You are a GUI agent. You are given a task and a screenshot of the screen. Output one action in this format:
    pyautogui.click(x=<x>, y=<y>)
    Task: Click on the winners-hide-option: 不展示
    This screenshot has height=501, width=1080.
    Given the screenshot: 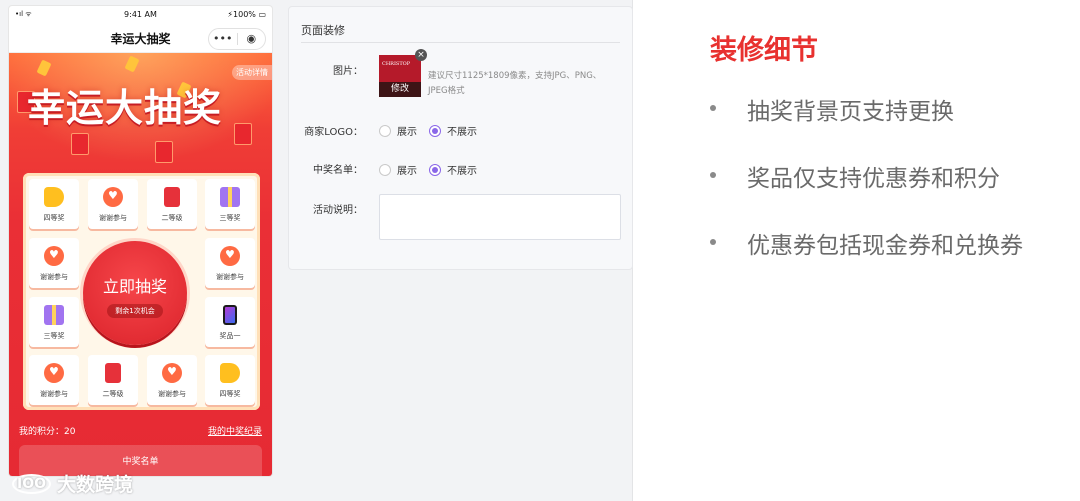 What is the action you would take?
    pyautogui.click(x=453, y=169)
    